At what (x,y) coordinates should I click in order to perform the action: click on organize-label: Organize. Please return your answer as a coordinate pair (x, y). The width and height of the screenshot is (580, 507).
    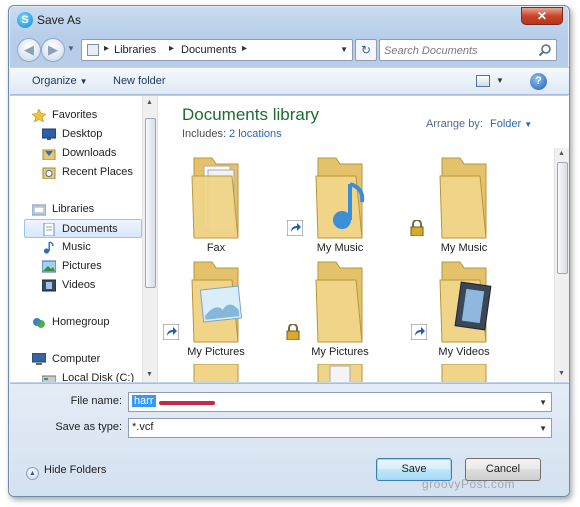
    Looking at the image, I should click on (54, 81).